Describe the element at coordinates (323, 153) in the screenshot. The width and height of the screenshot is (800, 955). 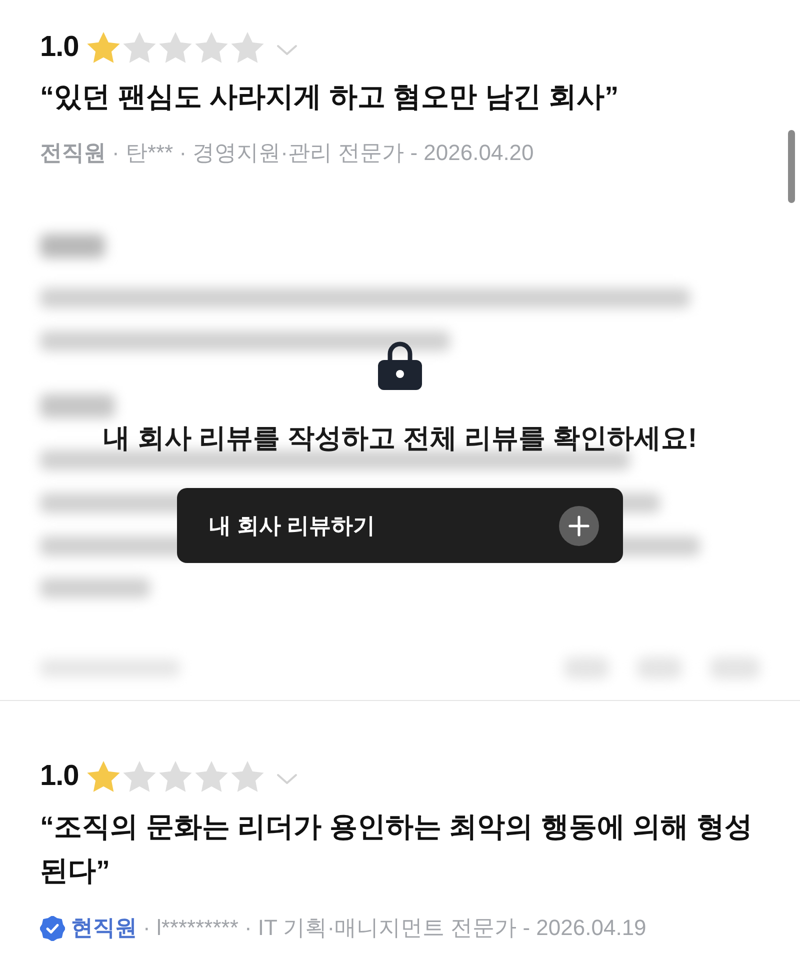
I see `review-meta: · 탄*** · 경영지원·관리 전문가 - 2026.04.20` at that location.